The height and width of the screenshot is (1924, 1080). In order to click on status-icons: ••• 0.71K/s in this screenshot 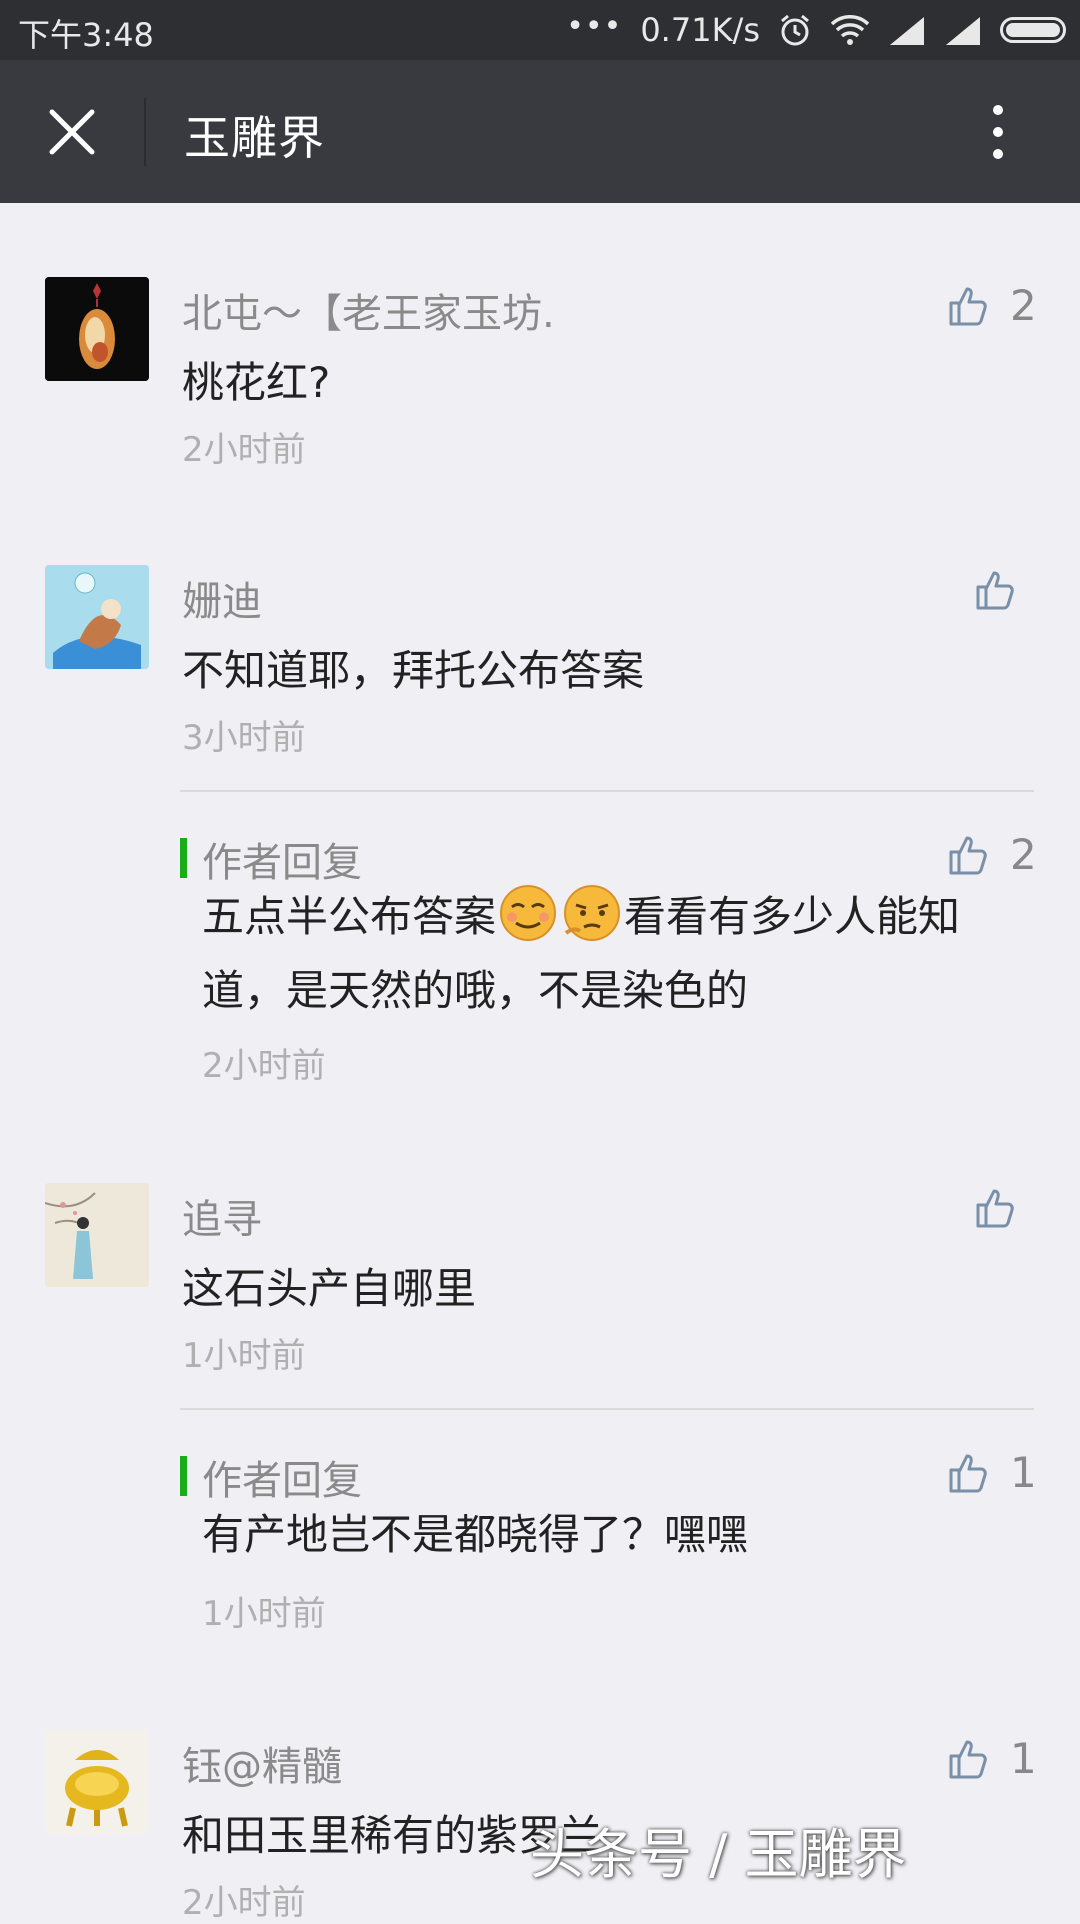, I will do `click(816, 30)`.